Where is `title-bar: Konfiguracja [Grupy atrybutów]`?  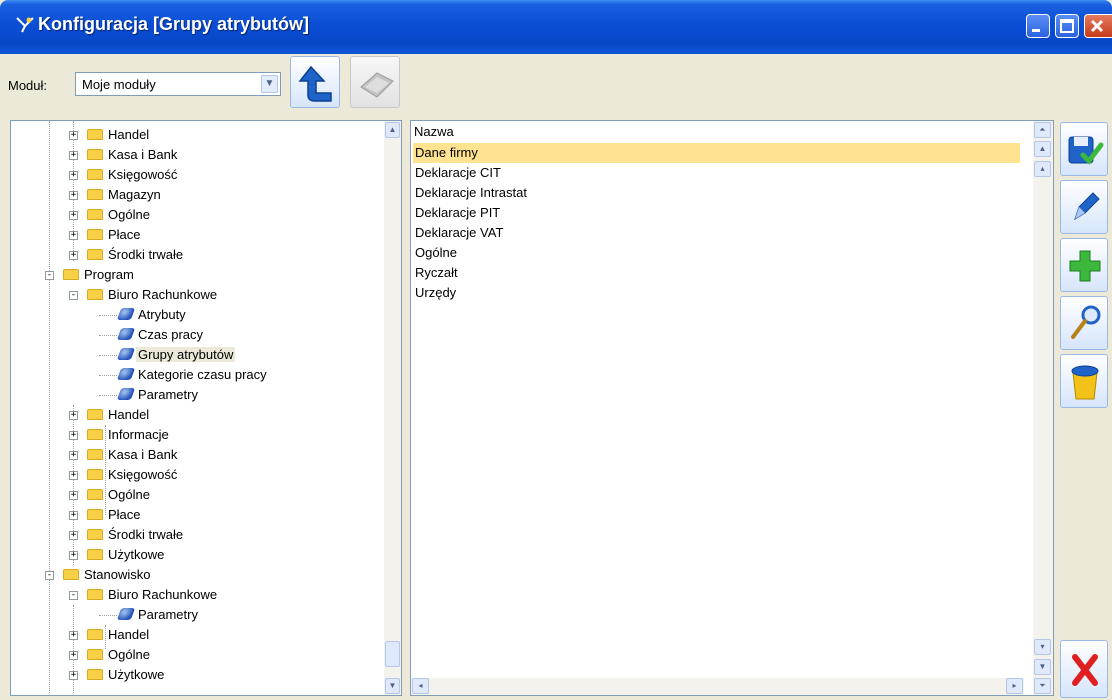
title-bar: Konfiguracja [Grupy atrybutów] is located at coordinates (556, 27).